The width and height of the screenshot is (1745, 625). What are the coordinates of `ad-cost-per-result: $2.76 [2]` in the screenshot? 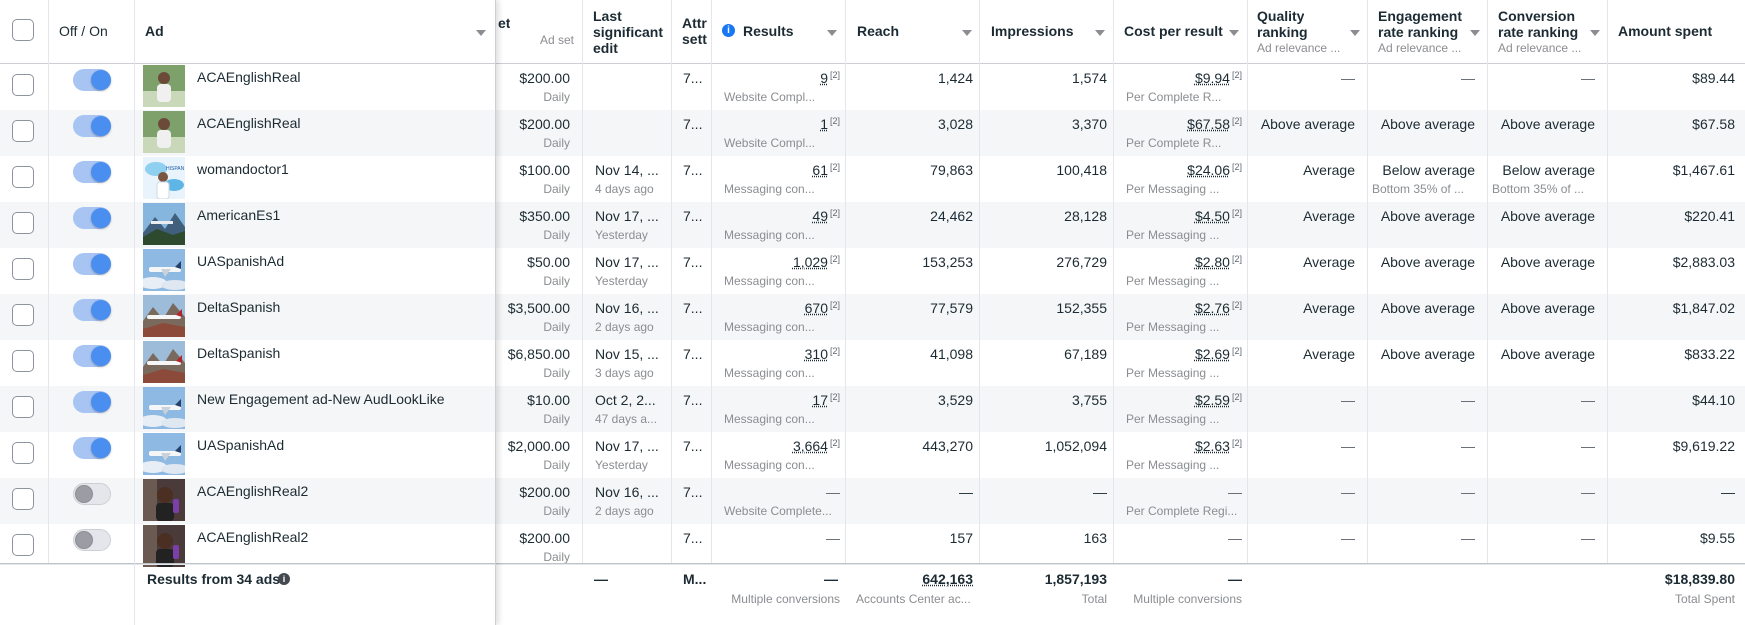 It's located at (1178, 308).